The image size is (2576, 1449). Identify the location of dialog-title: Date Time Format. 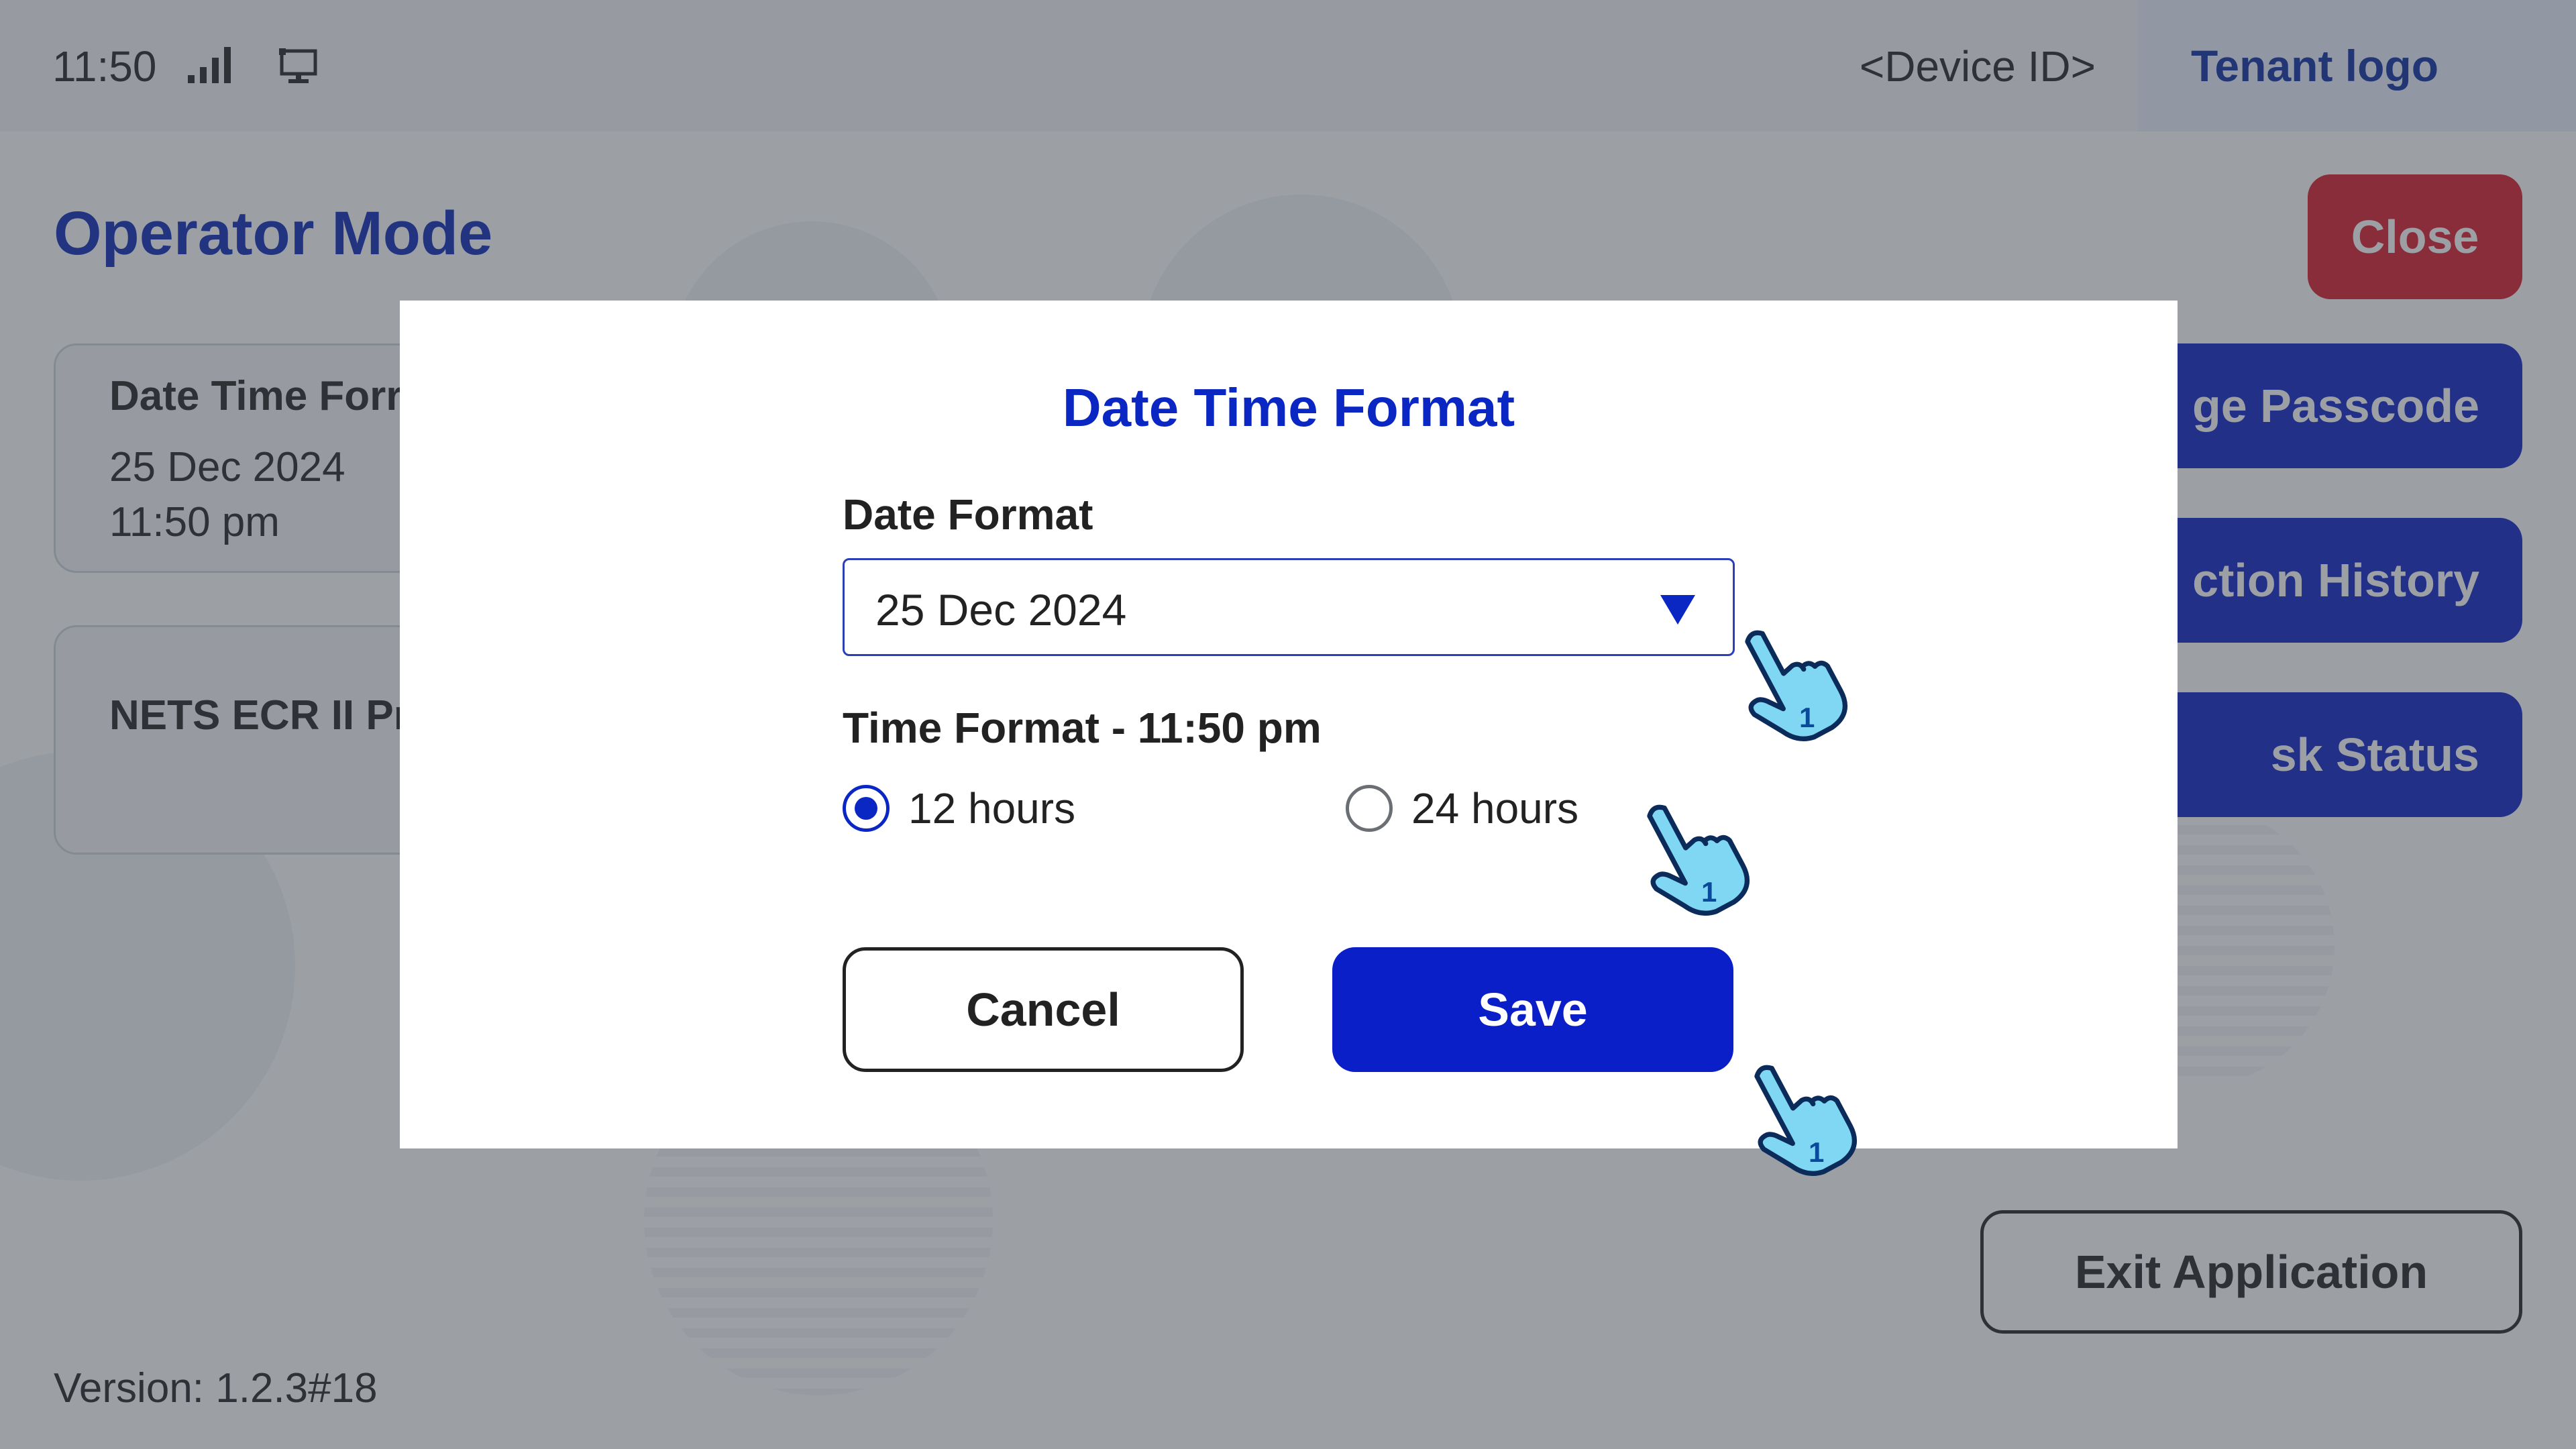
(1288, 407).